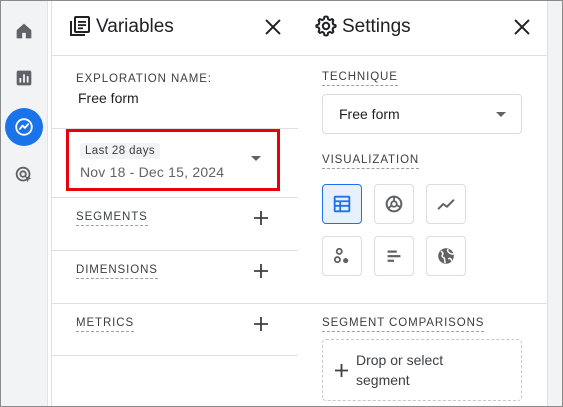  Describe the element at coordinates (371, 161) in the screenshot. I see `visualization-label: VISUALIZATION` at that location.